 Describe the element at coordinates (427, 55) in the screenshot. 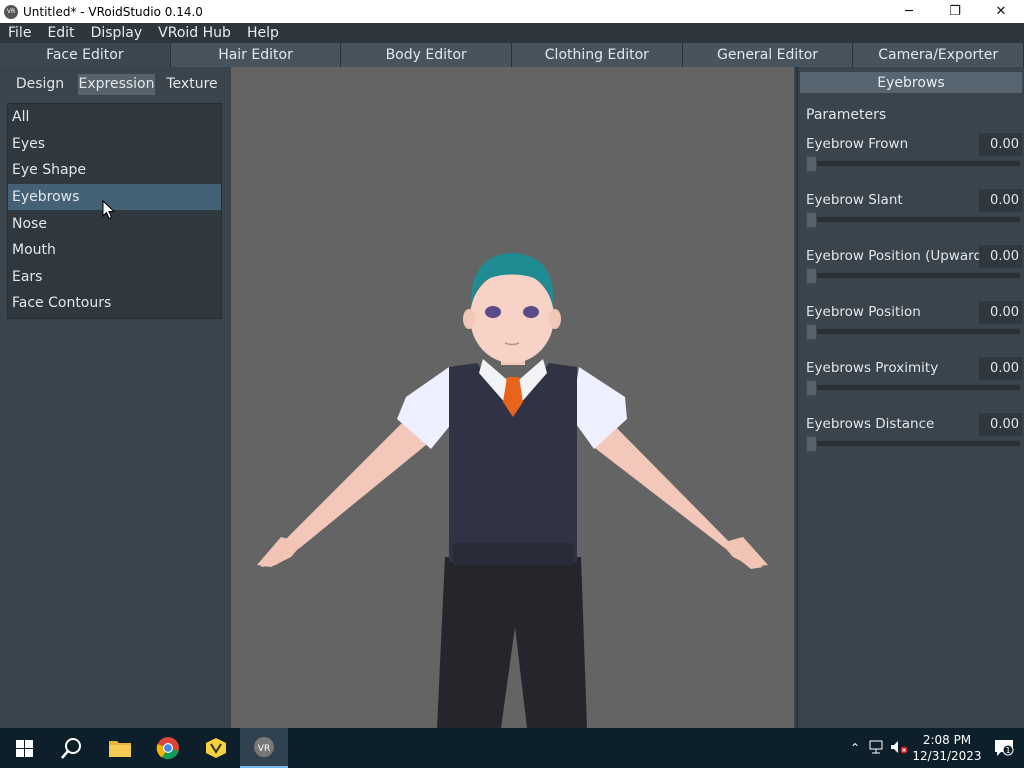

I see `tab-body-editor: Body Editor` at that location.